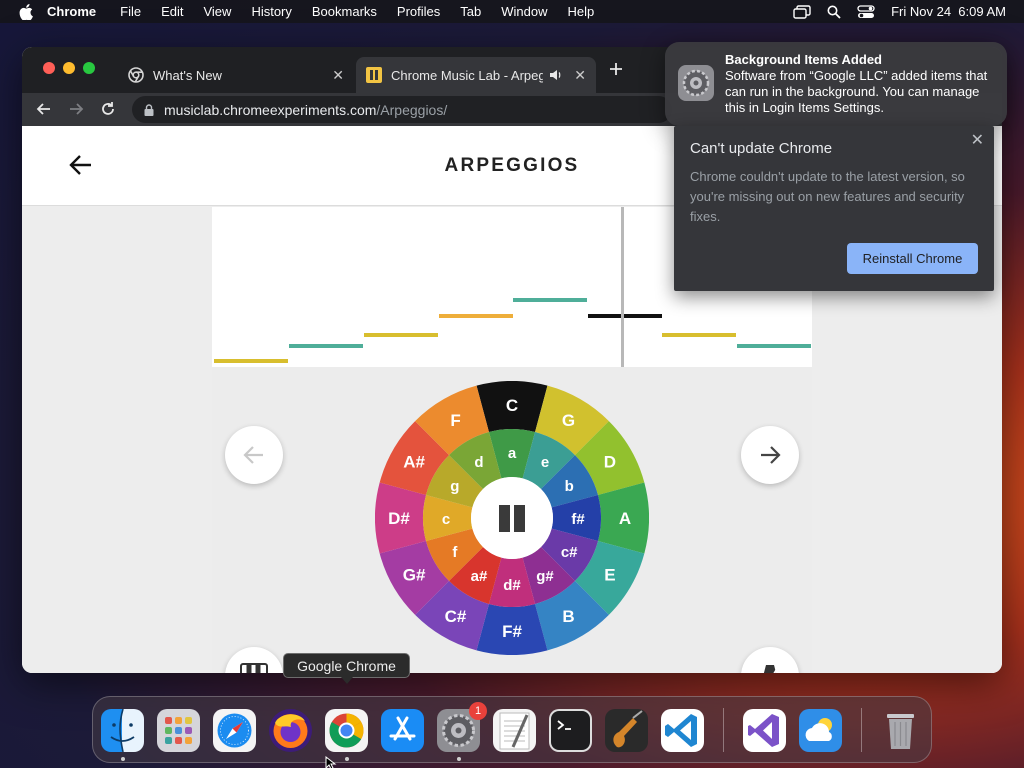 The height and width of the screenshot is (768, 1024). What do you see at coordinates (418, 11) in the screenshot?
I see `menu-profiles: Profiles` at bounding box center [418, 11].